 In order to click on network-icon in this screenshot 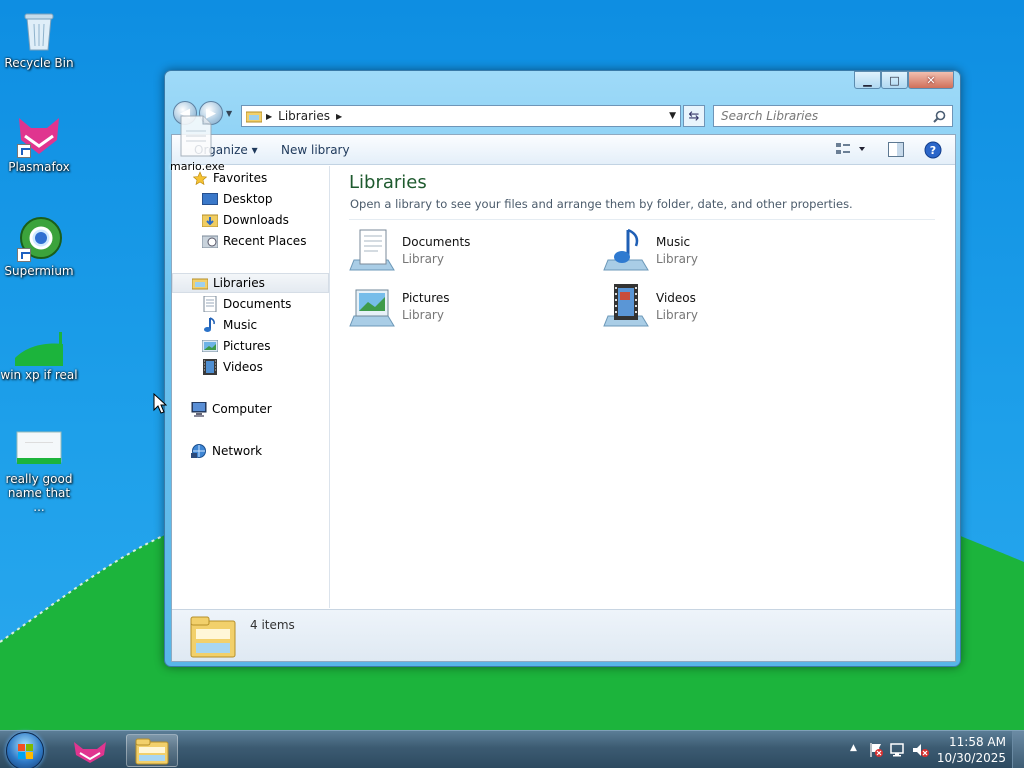, I will do `click(199, 451)`.